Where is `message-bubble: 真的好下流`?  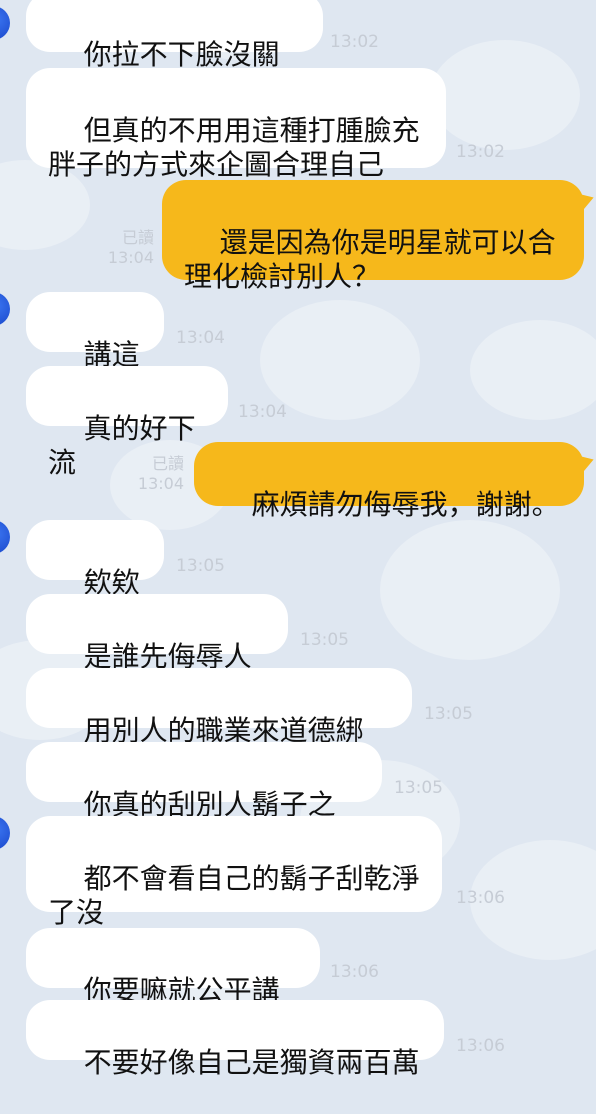
message-bubble: 真的好下流 is located at coordinates (127, 422).